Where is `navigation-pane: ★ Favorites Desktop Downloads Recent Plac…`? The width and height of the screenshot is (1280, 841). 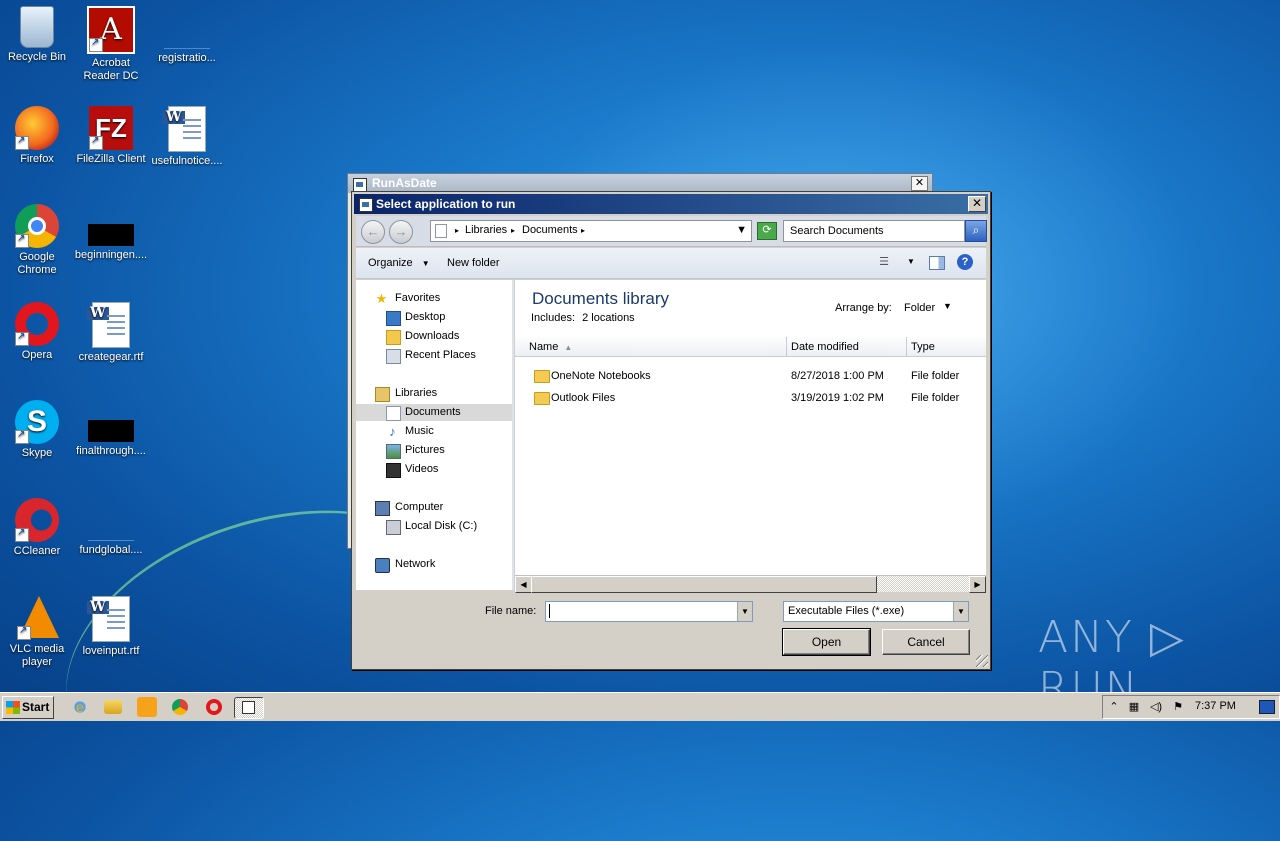 navigation-pane: ★ Favorites Desktop Downloads Recent Plac… is located at coordinates (435, 435).